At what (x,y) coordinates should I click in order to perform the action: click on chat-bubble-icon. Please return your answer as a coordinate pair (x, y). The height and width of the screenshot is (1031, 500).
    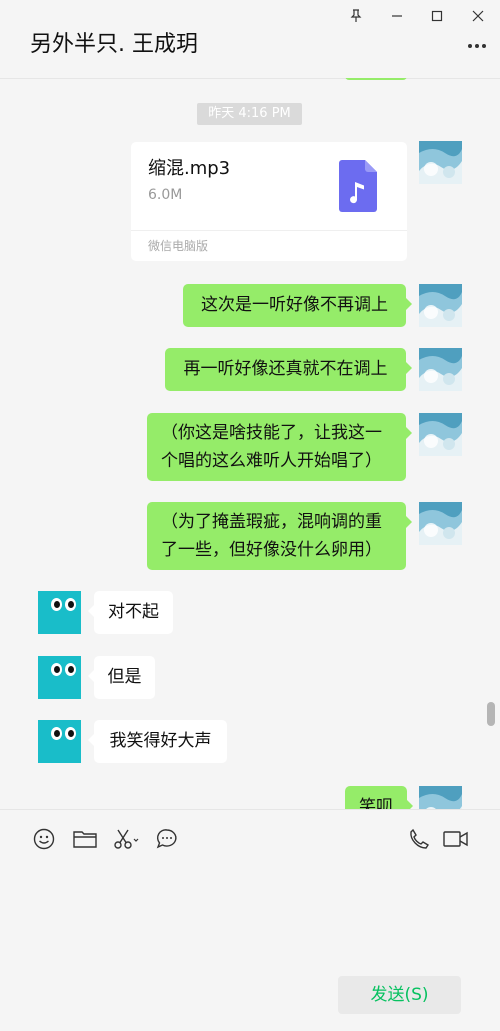
    Looking at the image, I should click on (167, 839).